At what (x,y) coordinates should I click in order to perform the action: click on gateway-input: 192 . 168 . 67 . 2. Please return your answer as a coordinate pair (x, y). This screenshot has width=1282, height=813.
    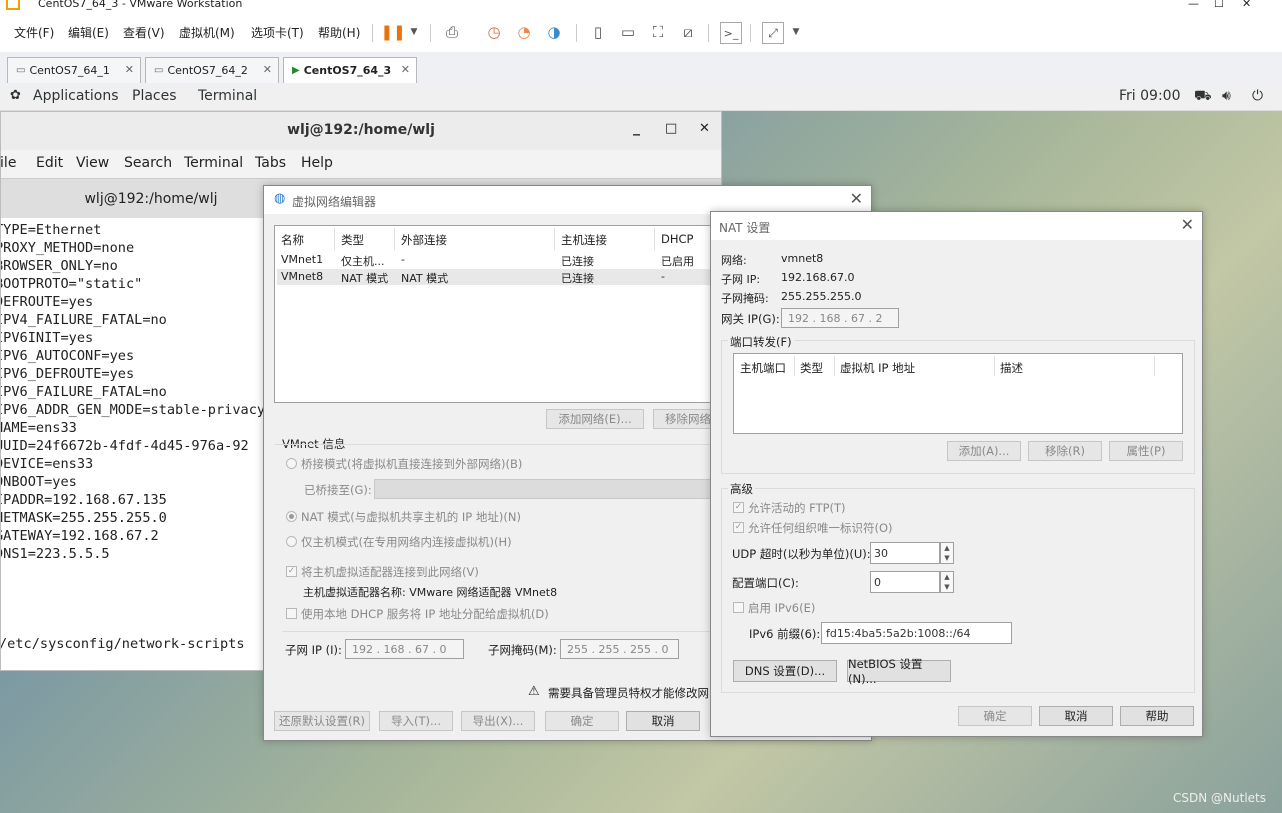
    Looking at the image, I should click on (840, 318).